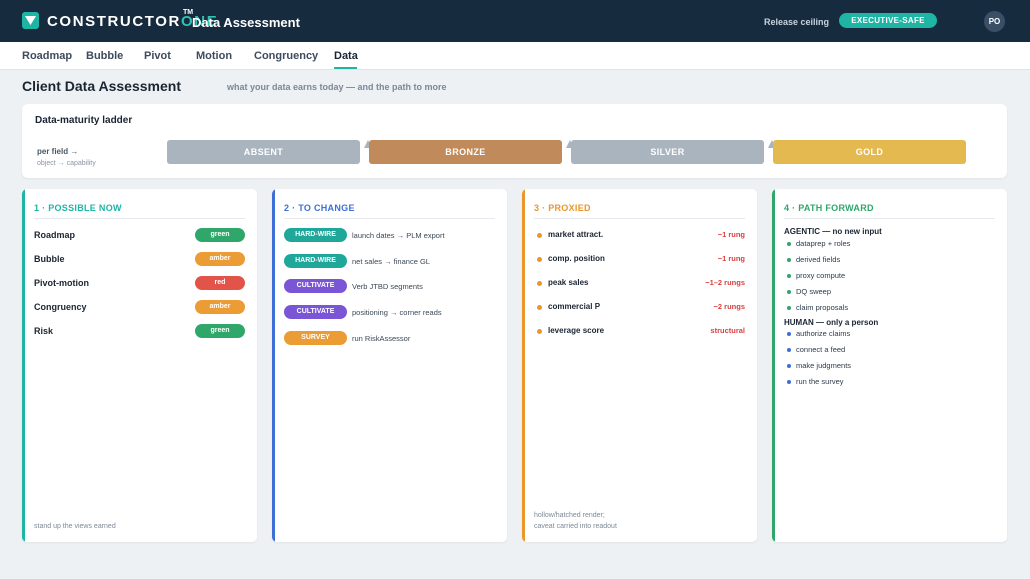 This screenshot has width=1030, height=579. Describe the element at coordinates (139, 283) in the screenshot. I see `view-row-pivot-motion: Pivot-motion red` at that location.